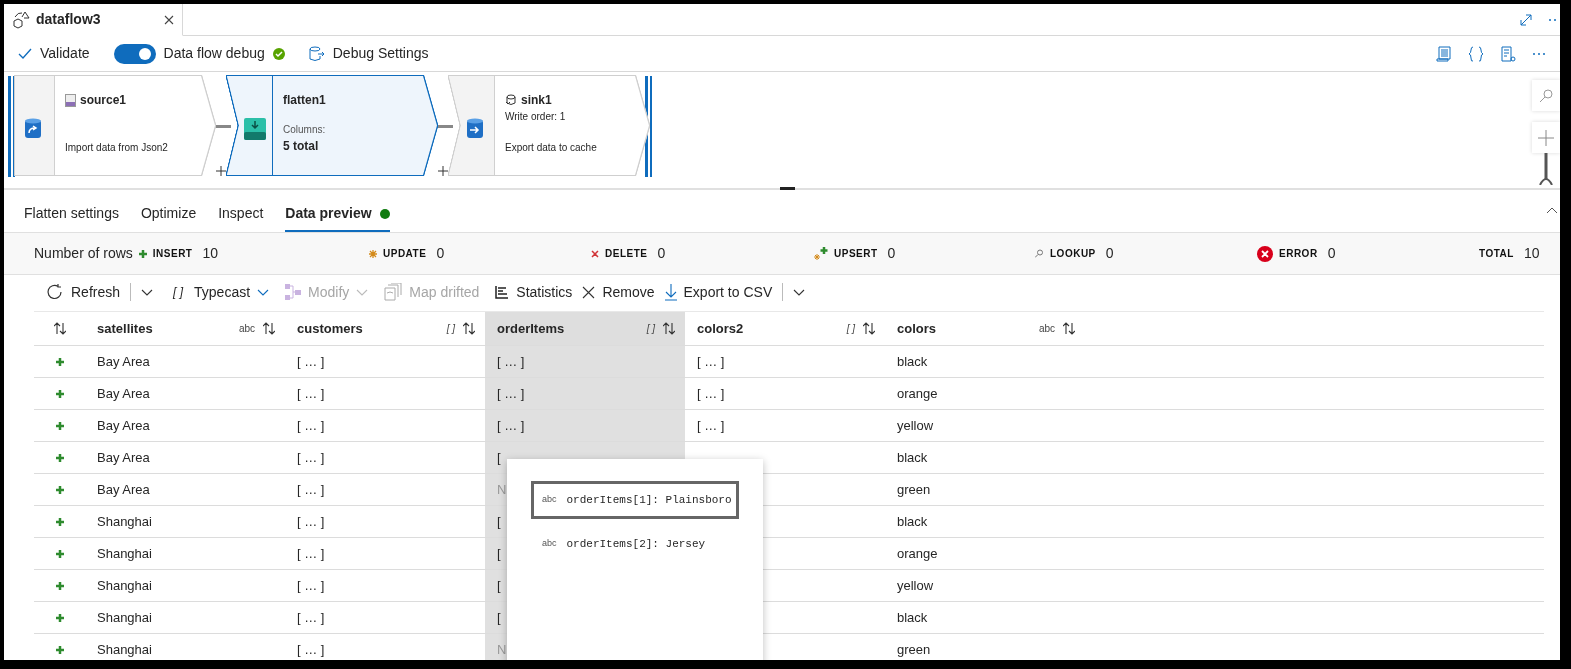 Image resolution: width=1571 pixels, height=669 pixels. I want to click on search-icon, so click(1546, 95).